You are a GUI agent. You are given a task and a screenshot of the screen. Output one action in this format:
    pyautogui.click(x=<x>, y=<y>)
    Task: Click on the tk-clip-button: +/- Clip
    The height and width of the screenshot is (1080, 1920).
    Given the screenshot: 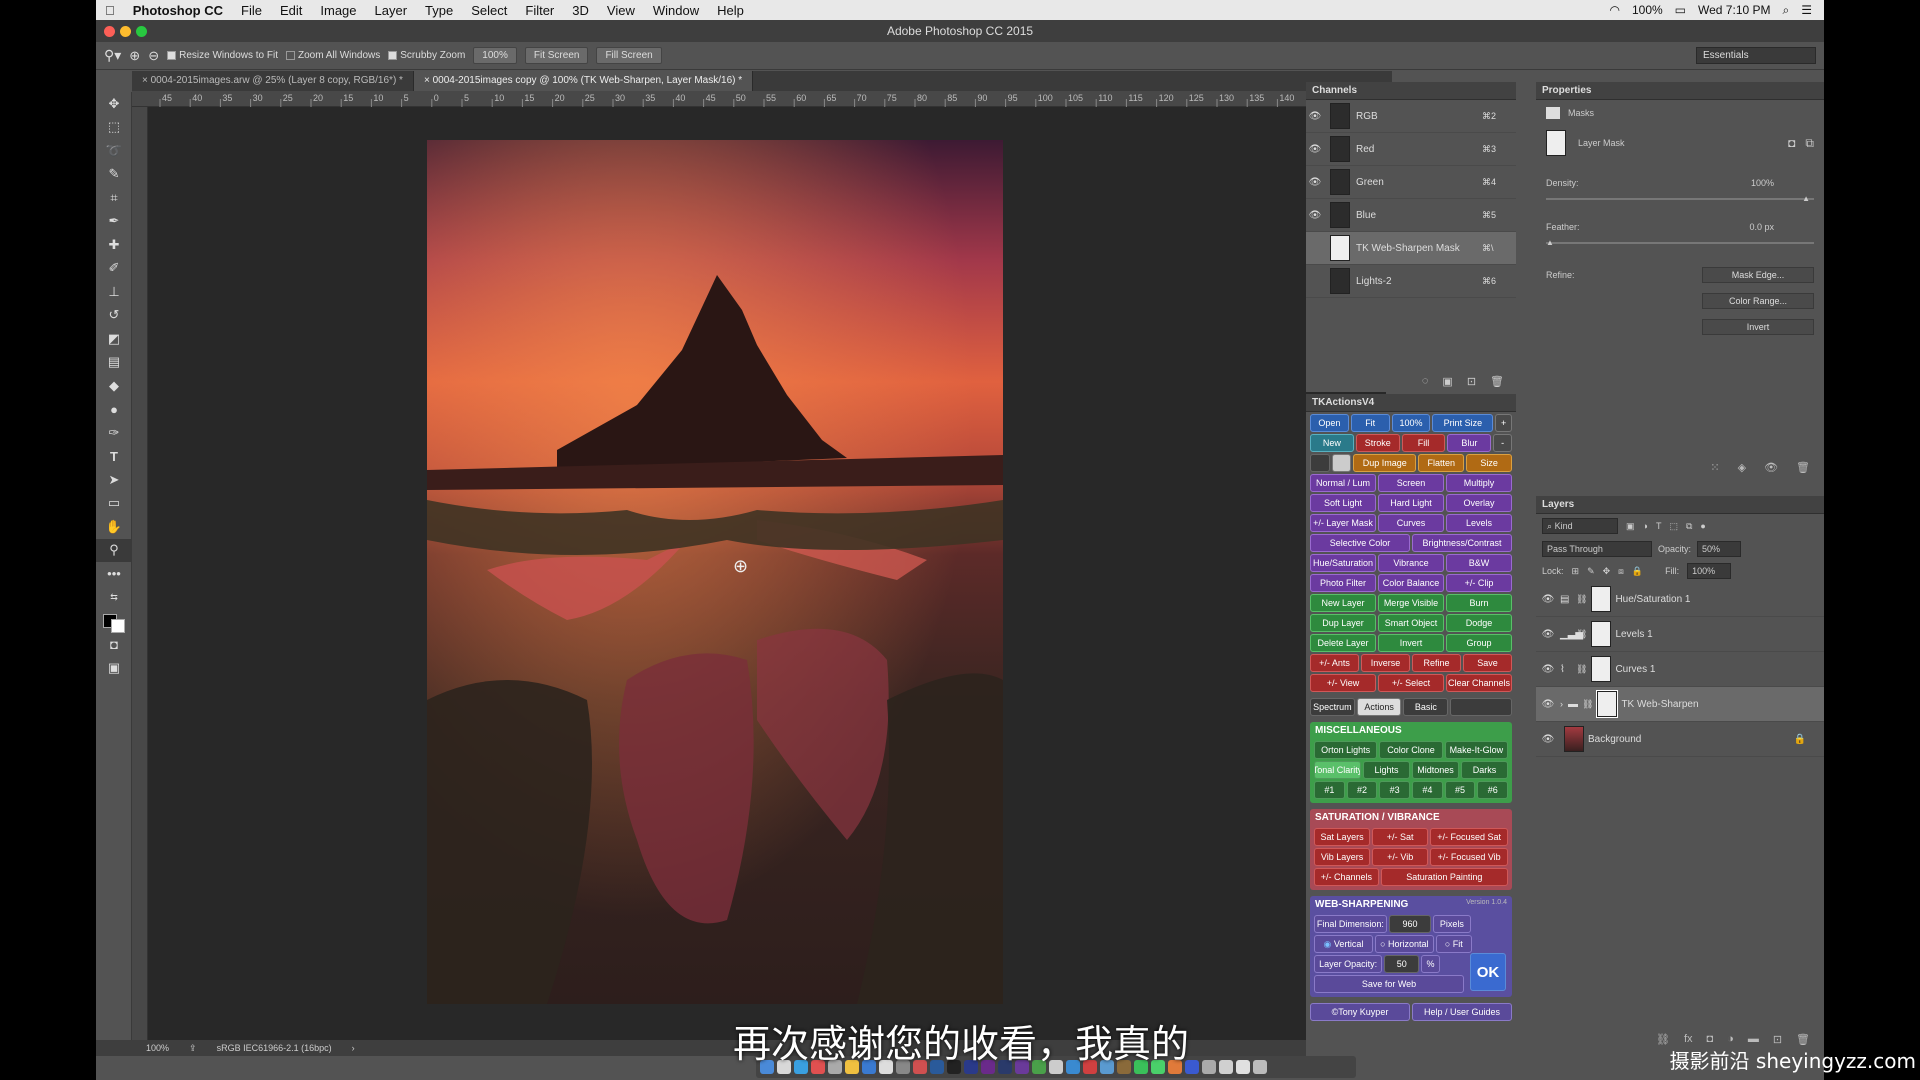 What is the action you would take?
    pyautogui.click(x=1479, y=583)
    